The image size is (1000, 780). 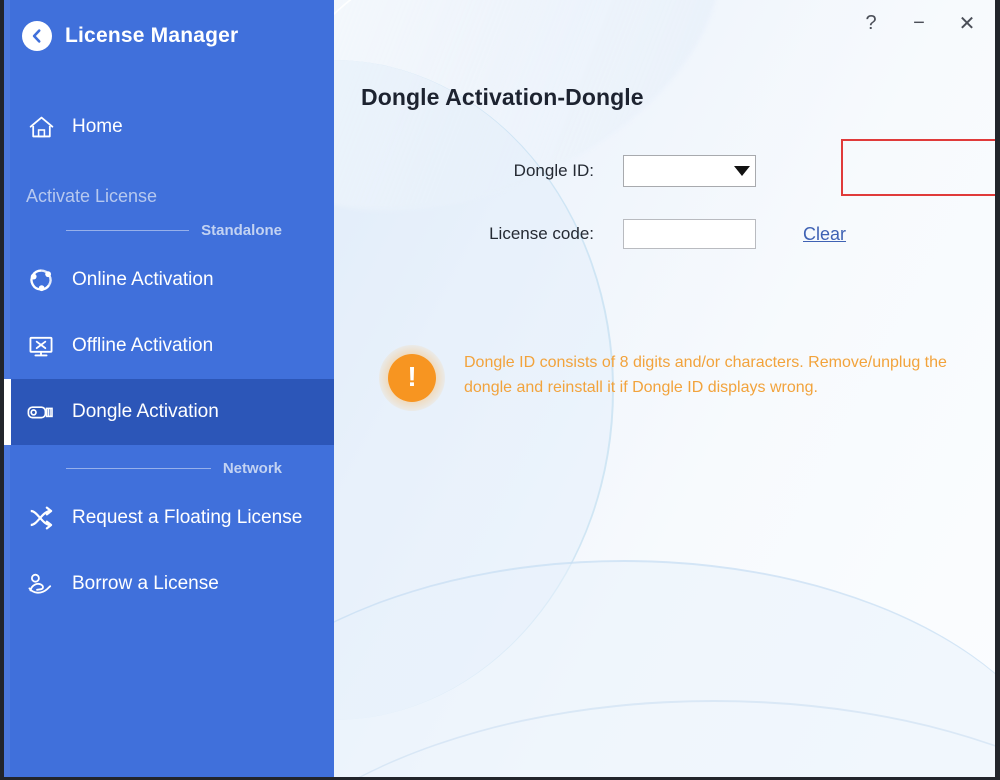 I want to click on license-code-input, so click(x=689, y=234).